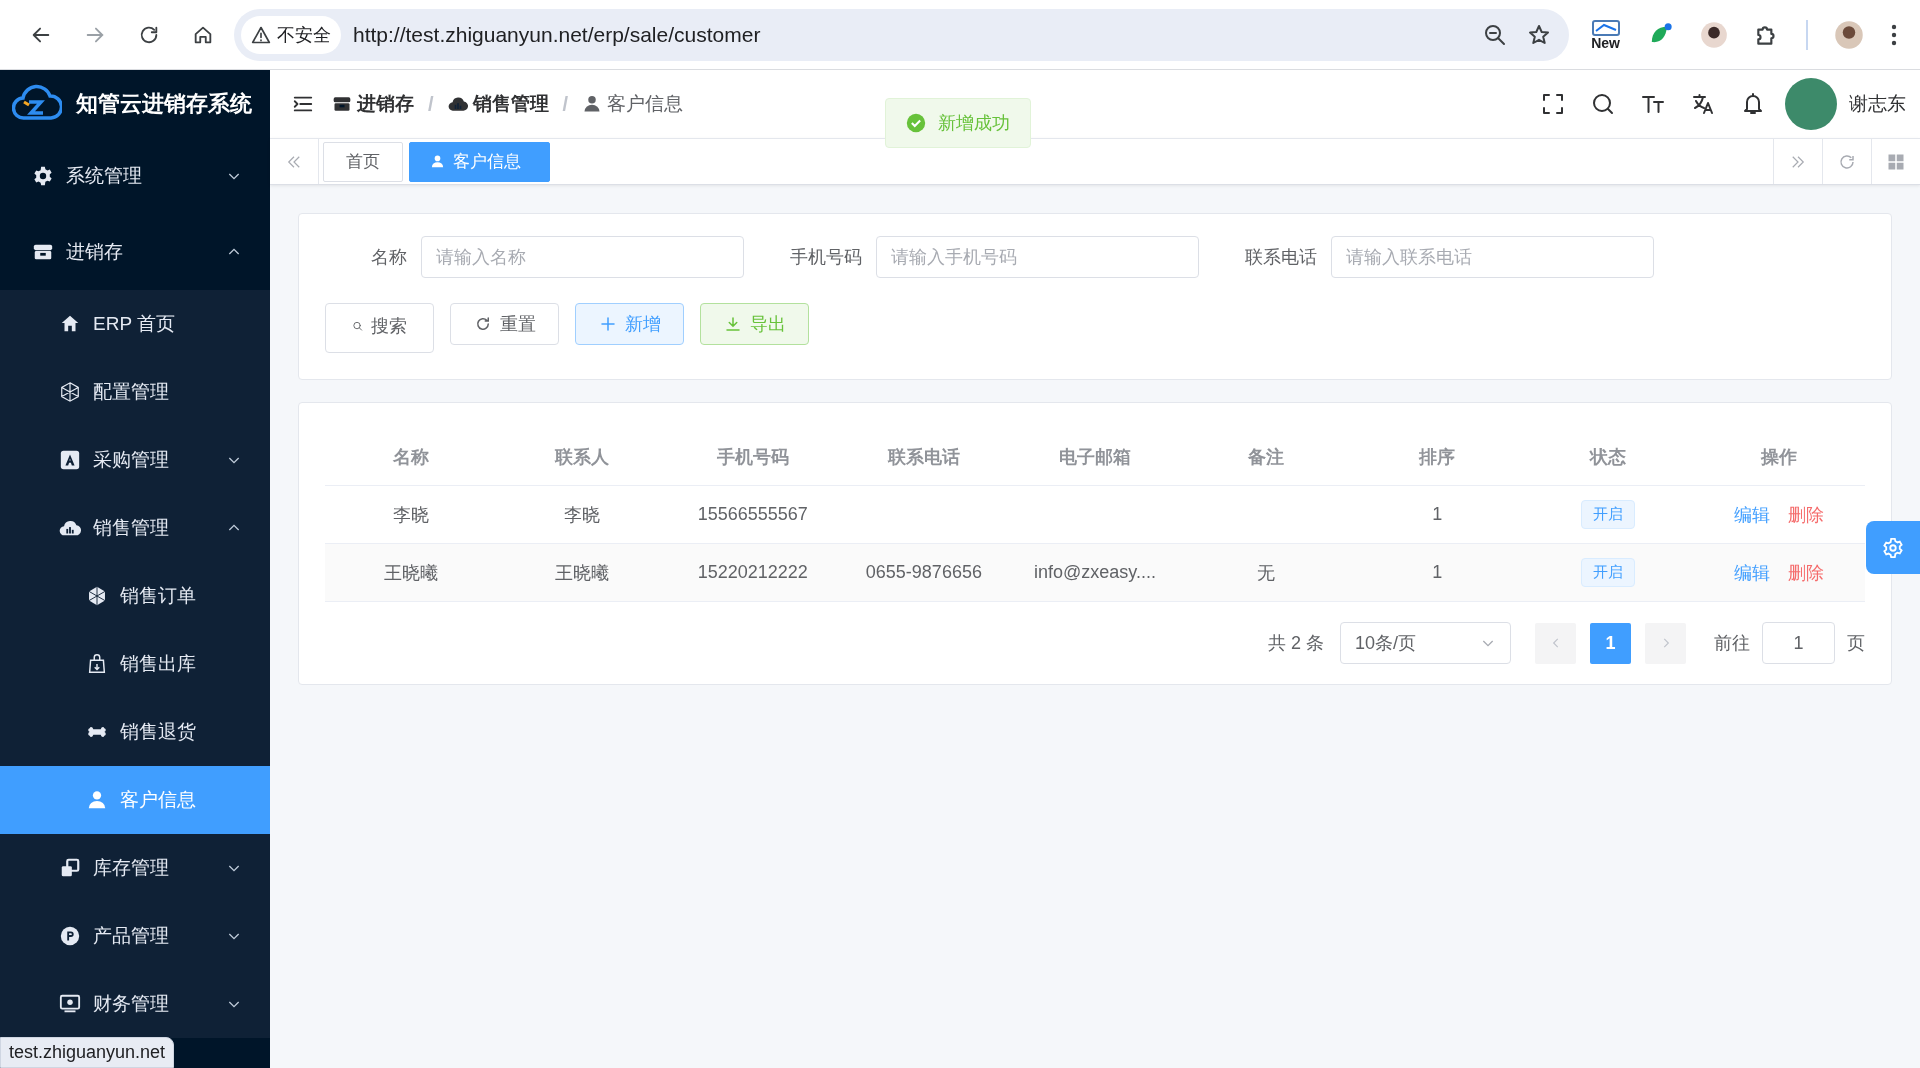 The width and height of the screenshot is (1920, 1068). Describe the element at coordinates (902, 34) in the screenshot. I see `address-bar: 不安全 http://test.zhiguanyun.net/erp/sale/customer` at that location.